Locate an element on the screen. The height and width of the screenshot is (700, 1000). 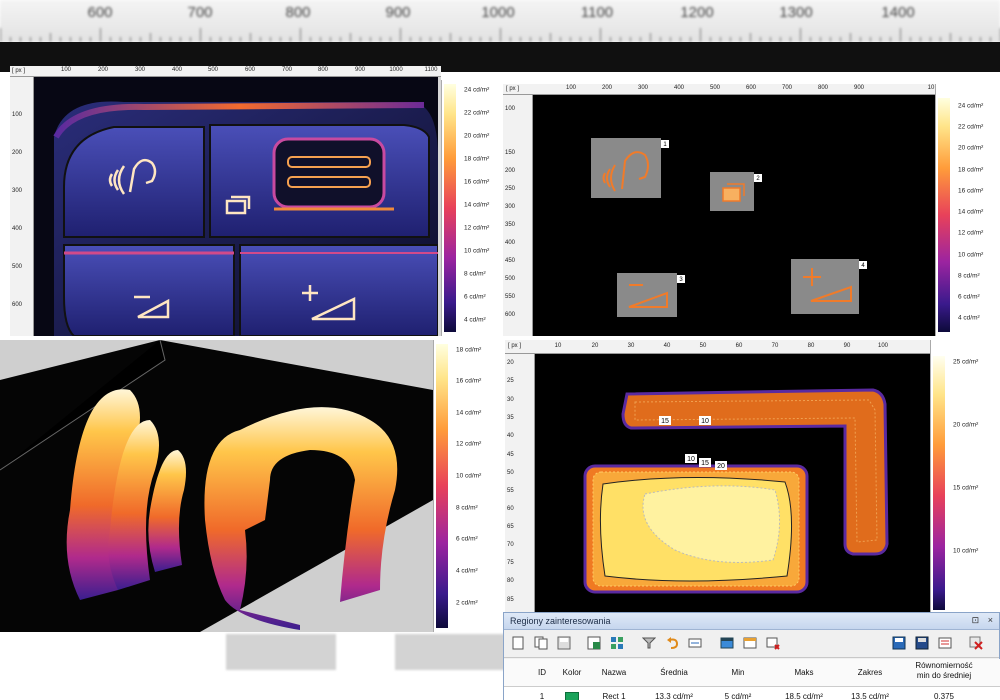
row-max: 18.5 cd/m² is located at coordinates (804, 696).